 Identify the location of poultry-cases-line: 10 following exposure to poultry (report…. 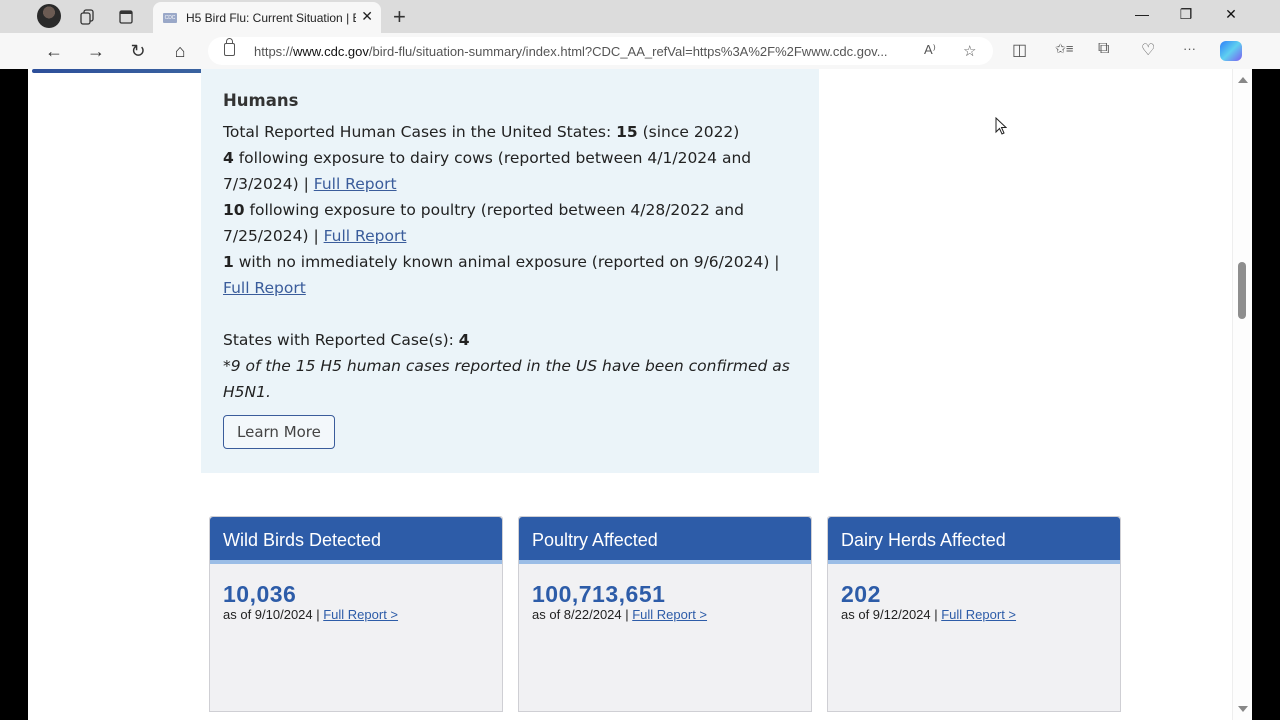
(483, 223).